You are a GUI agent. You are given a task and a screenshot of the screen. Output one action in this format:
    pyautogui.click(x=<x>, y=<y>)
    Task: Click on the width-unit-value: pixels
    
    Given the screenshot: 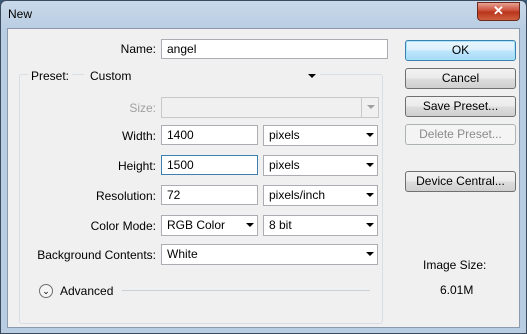 What is the action you would take?
    pyautogui.click(x=284, y=135)
    